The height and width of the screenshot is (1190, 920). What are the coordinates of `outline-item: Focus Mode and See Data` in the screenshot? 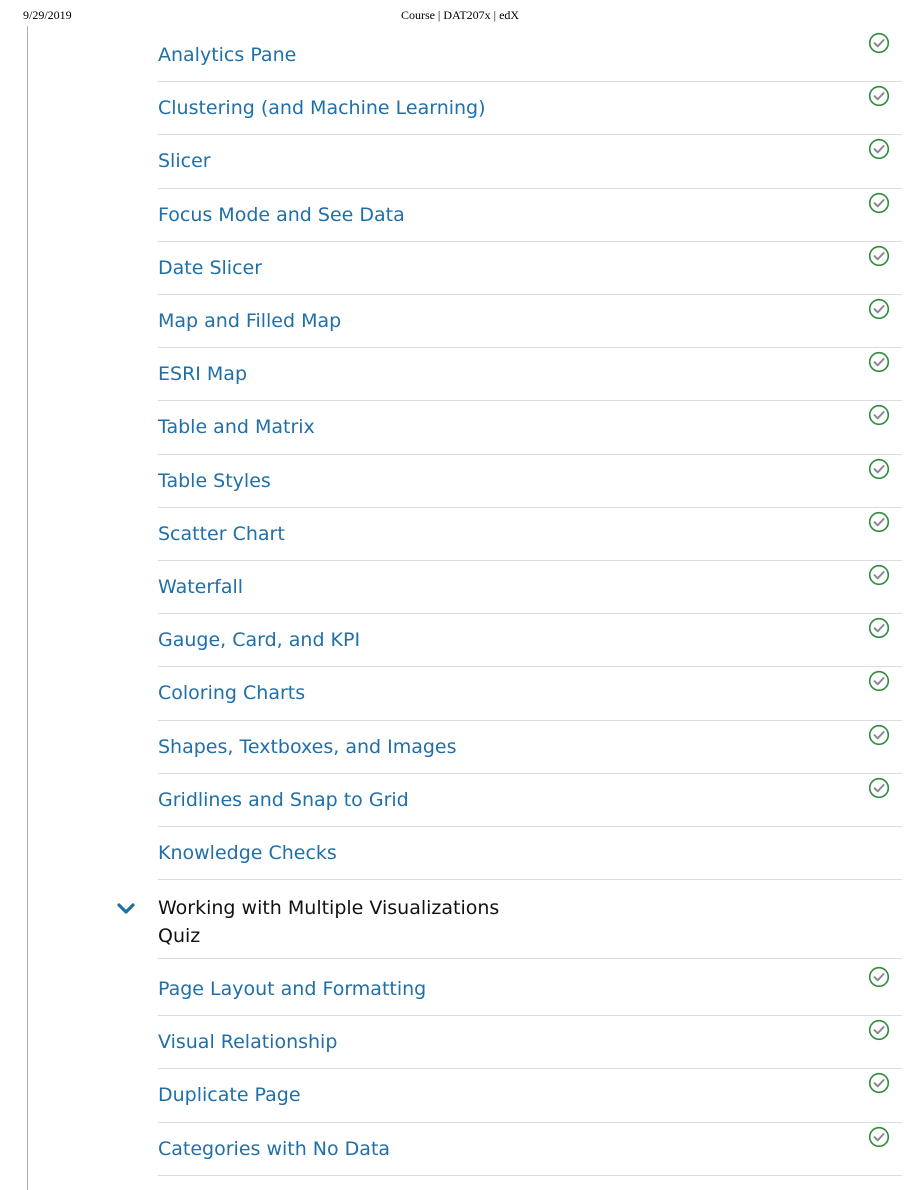 It's located at (530, 215).